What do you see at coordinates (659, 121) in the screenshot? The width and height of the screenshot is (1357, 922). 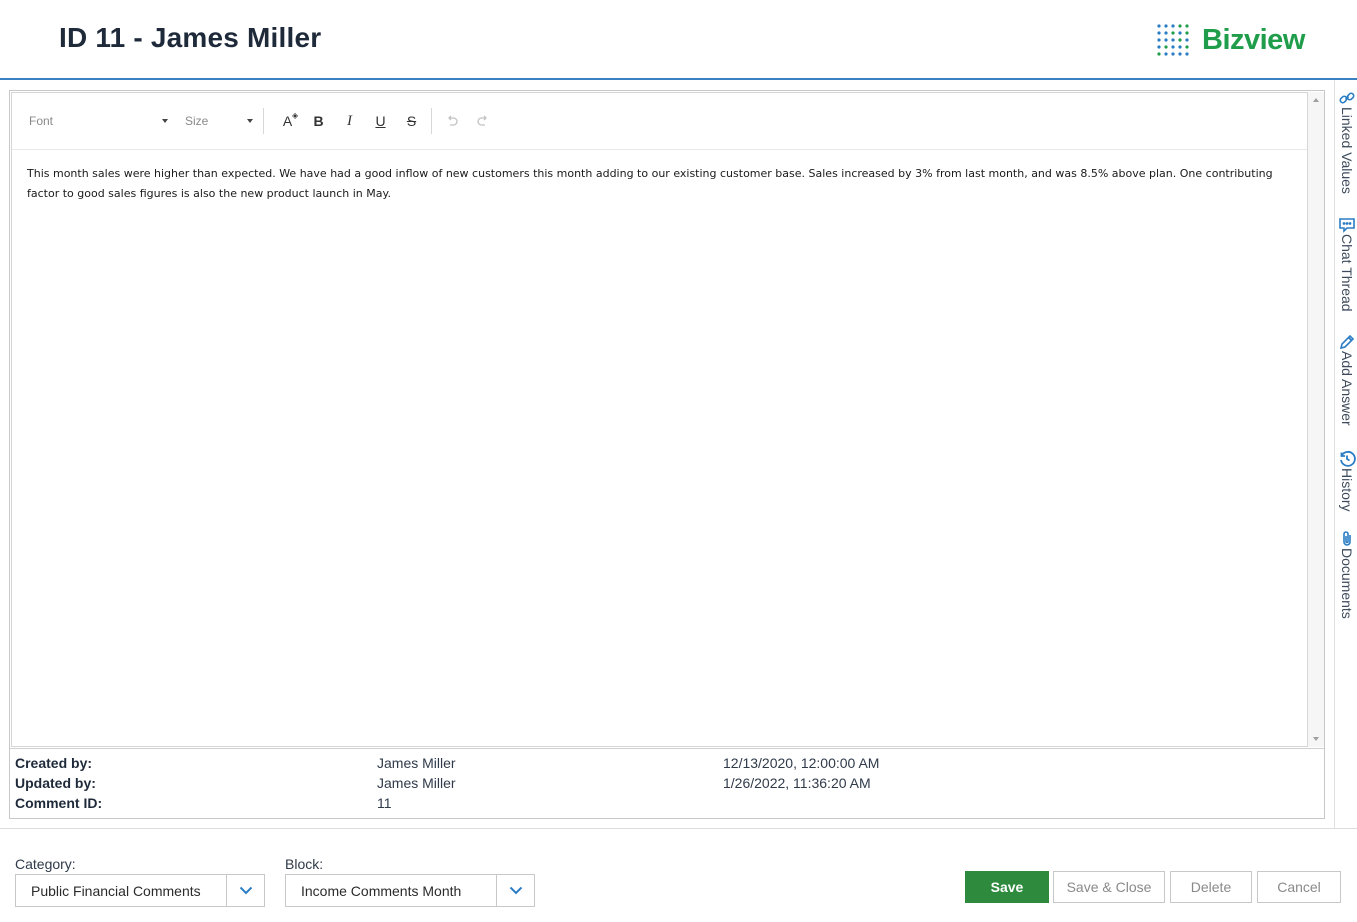 I see `editor-toolbar: Font Size A ◈ B I U S` at bounding box center [659, 121].